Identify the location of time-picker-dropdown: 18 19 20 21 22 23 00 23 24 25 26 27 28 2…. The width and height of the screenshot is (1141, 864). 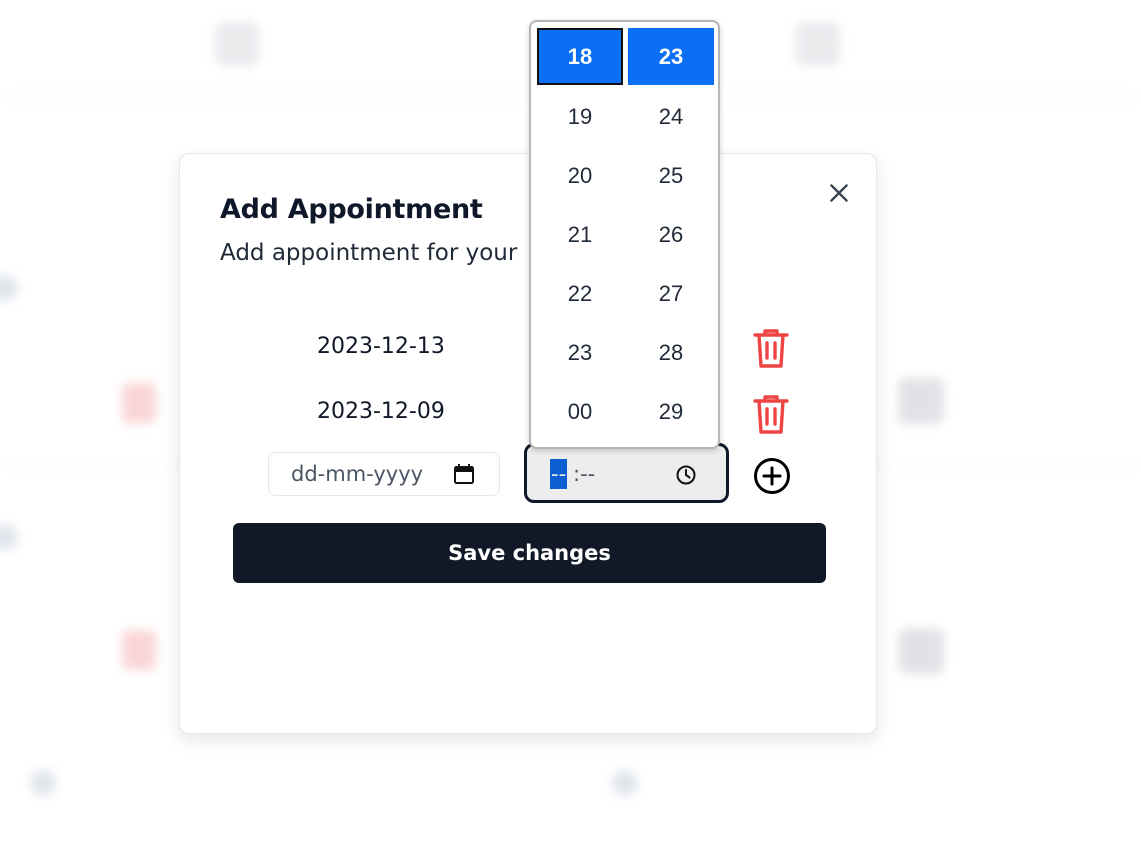
(624, 234).